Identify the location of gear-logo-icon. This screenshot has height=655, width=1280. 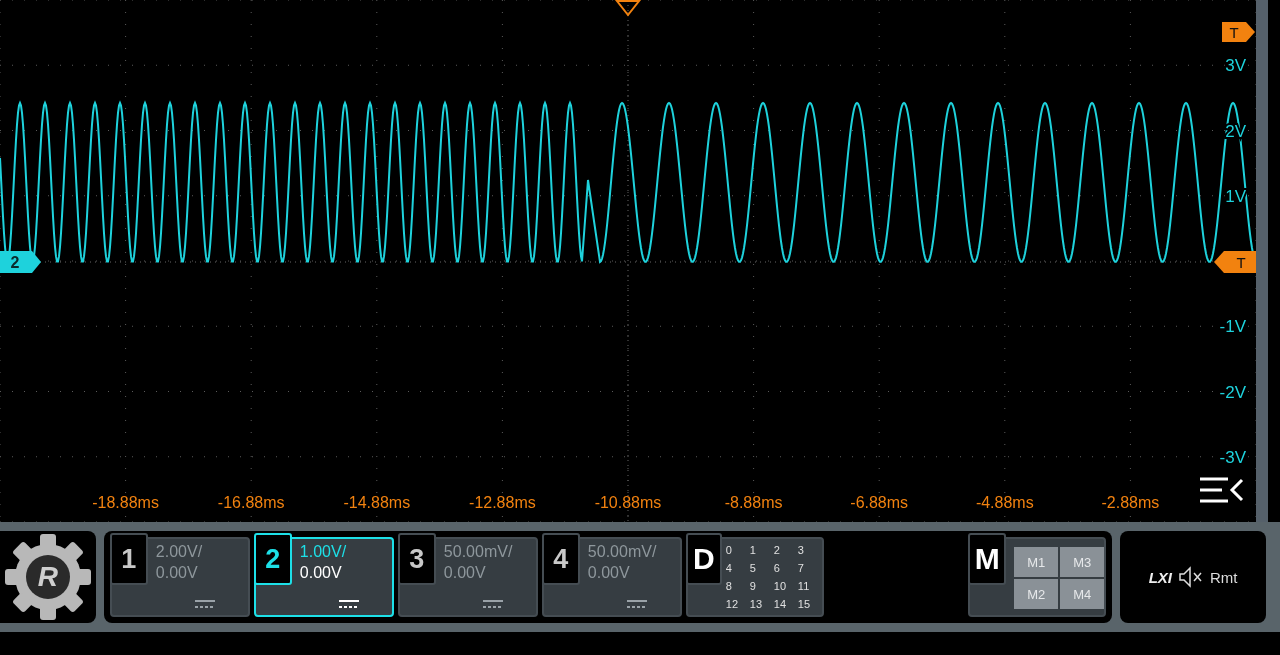
(47, 577).